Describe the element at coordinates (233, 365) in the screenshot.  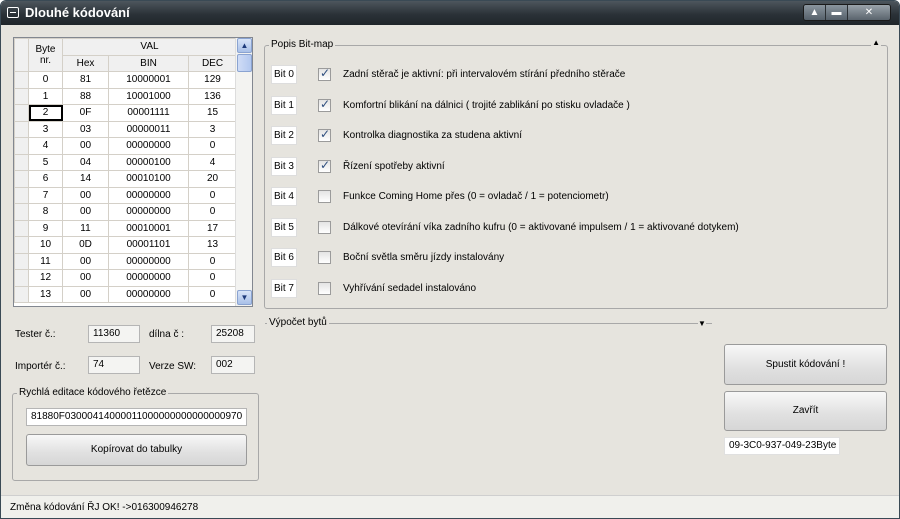
I see `verze-field: 002` at that location.